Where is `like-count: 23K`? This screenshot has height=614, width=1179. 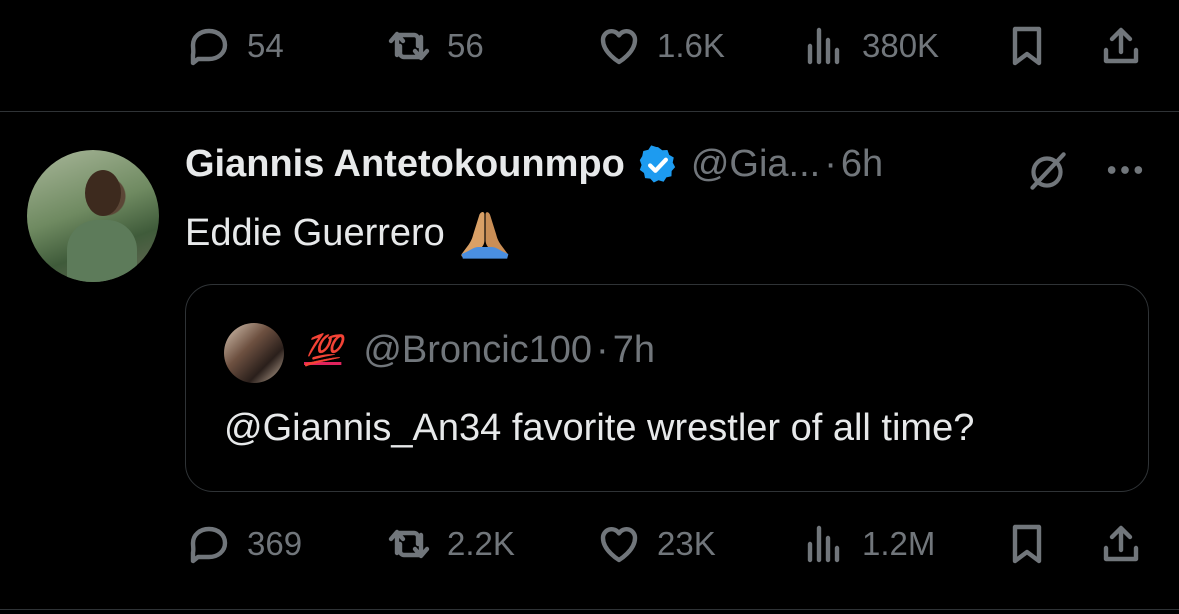 like-count: 23K is located at coordinates (686, 543).